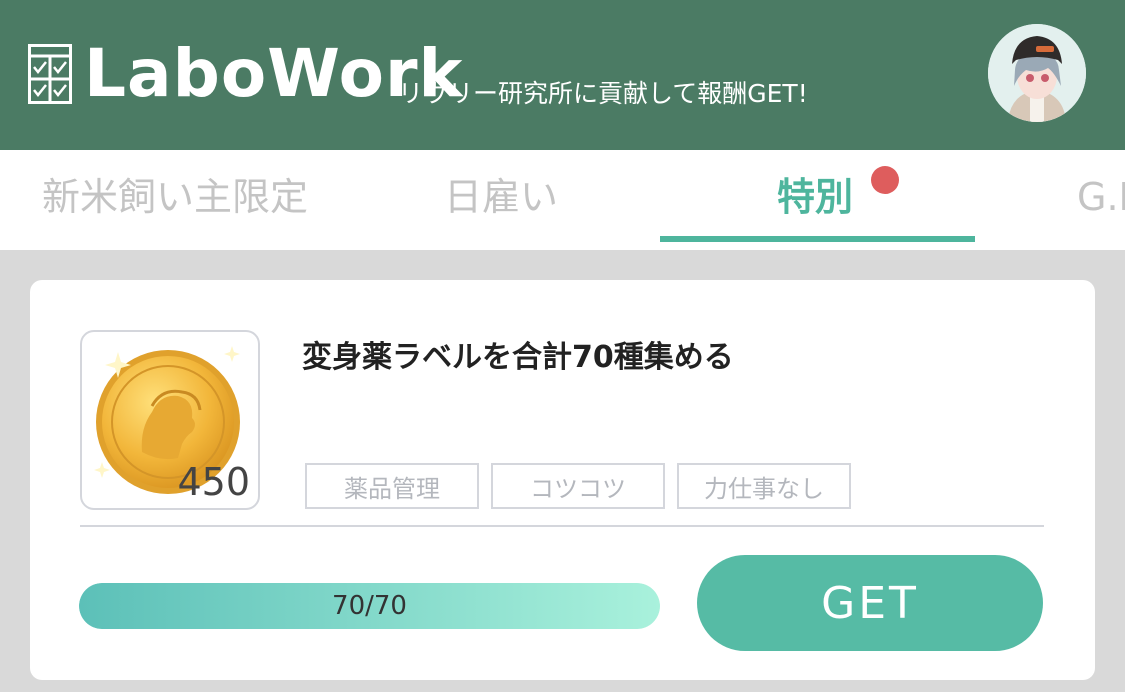 This screenshot has height=692, width=1125. Describe the element at coordinates (501, 197) in the screenshot. I see `tab-day-labor: 日雇い` at that location.